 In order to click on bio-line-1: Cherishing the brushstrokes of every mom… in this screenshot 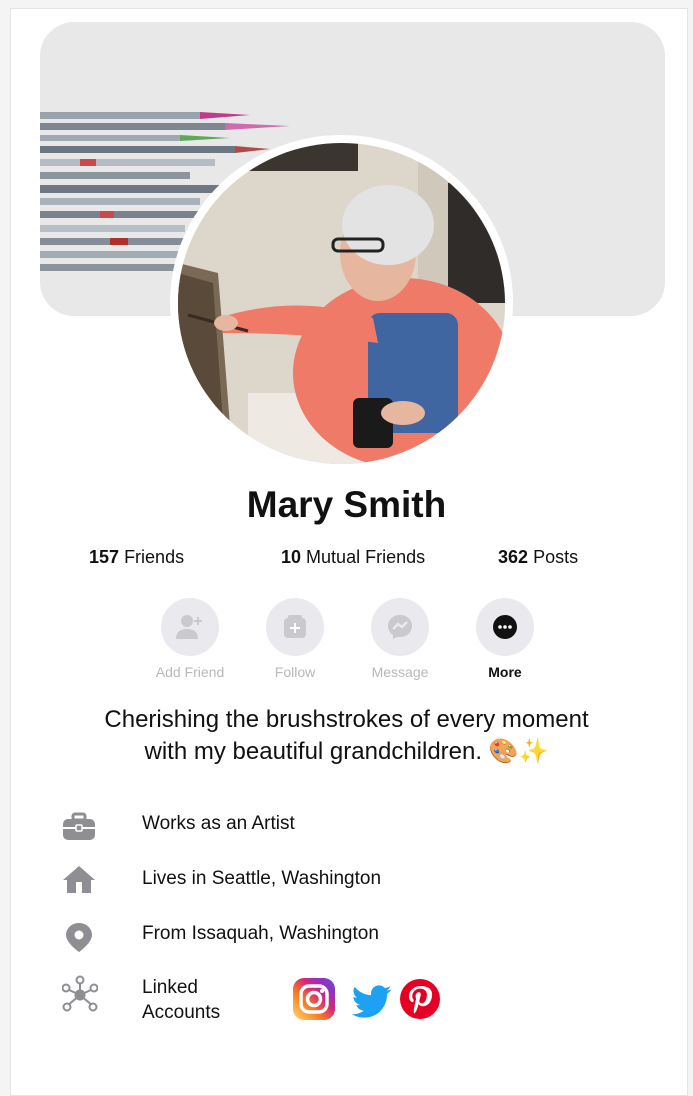, I will do `click(346, 719)`.